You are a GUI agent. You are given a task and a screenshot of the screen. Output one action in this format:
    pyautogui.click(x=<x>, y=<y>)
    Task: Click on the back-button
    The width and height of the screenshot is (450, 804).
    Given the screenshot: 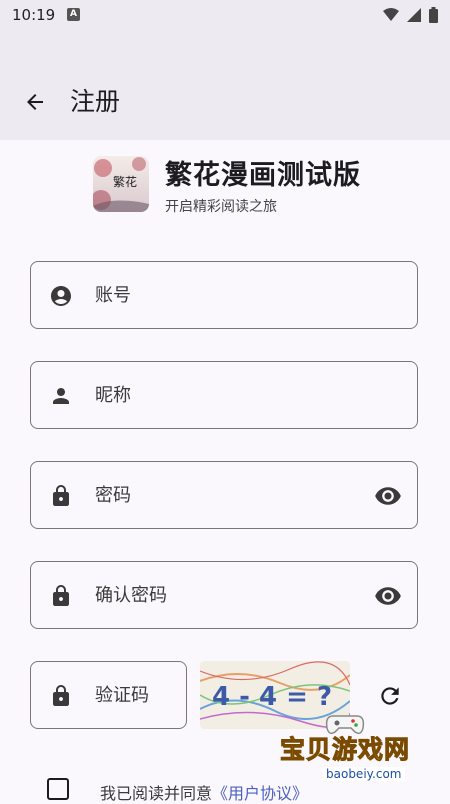 What is the action you would take?
    pyautogui.click(x=35, y=102)
    